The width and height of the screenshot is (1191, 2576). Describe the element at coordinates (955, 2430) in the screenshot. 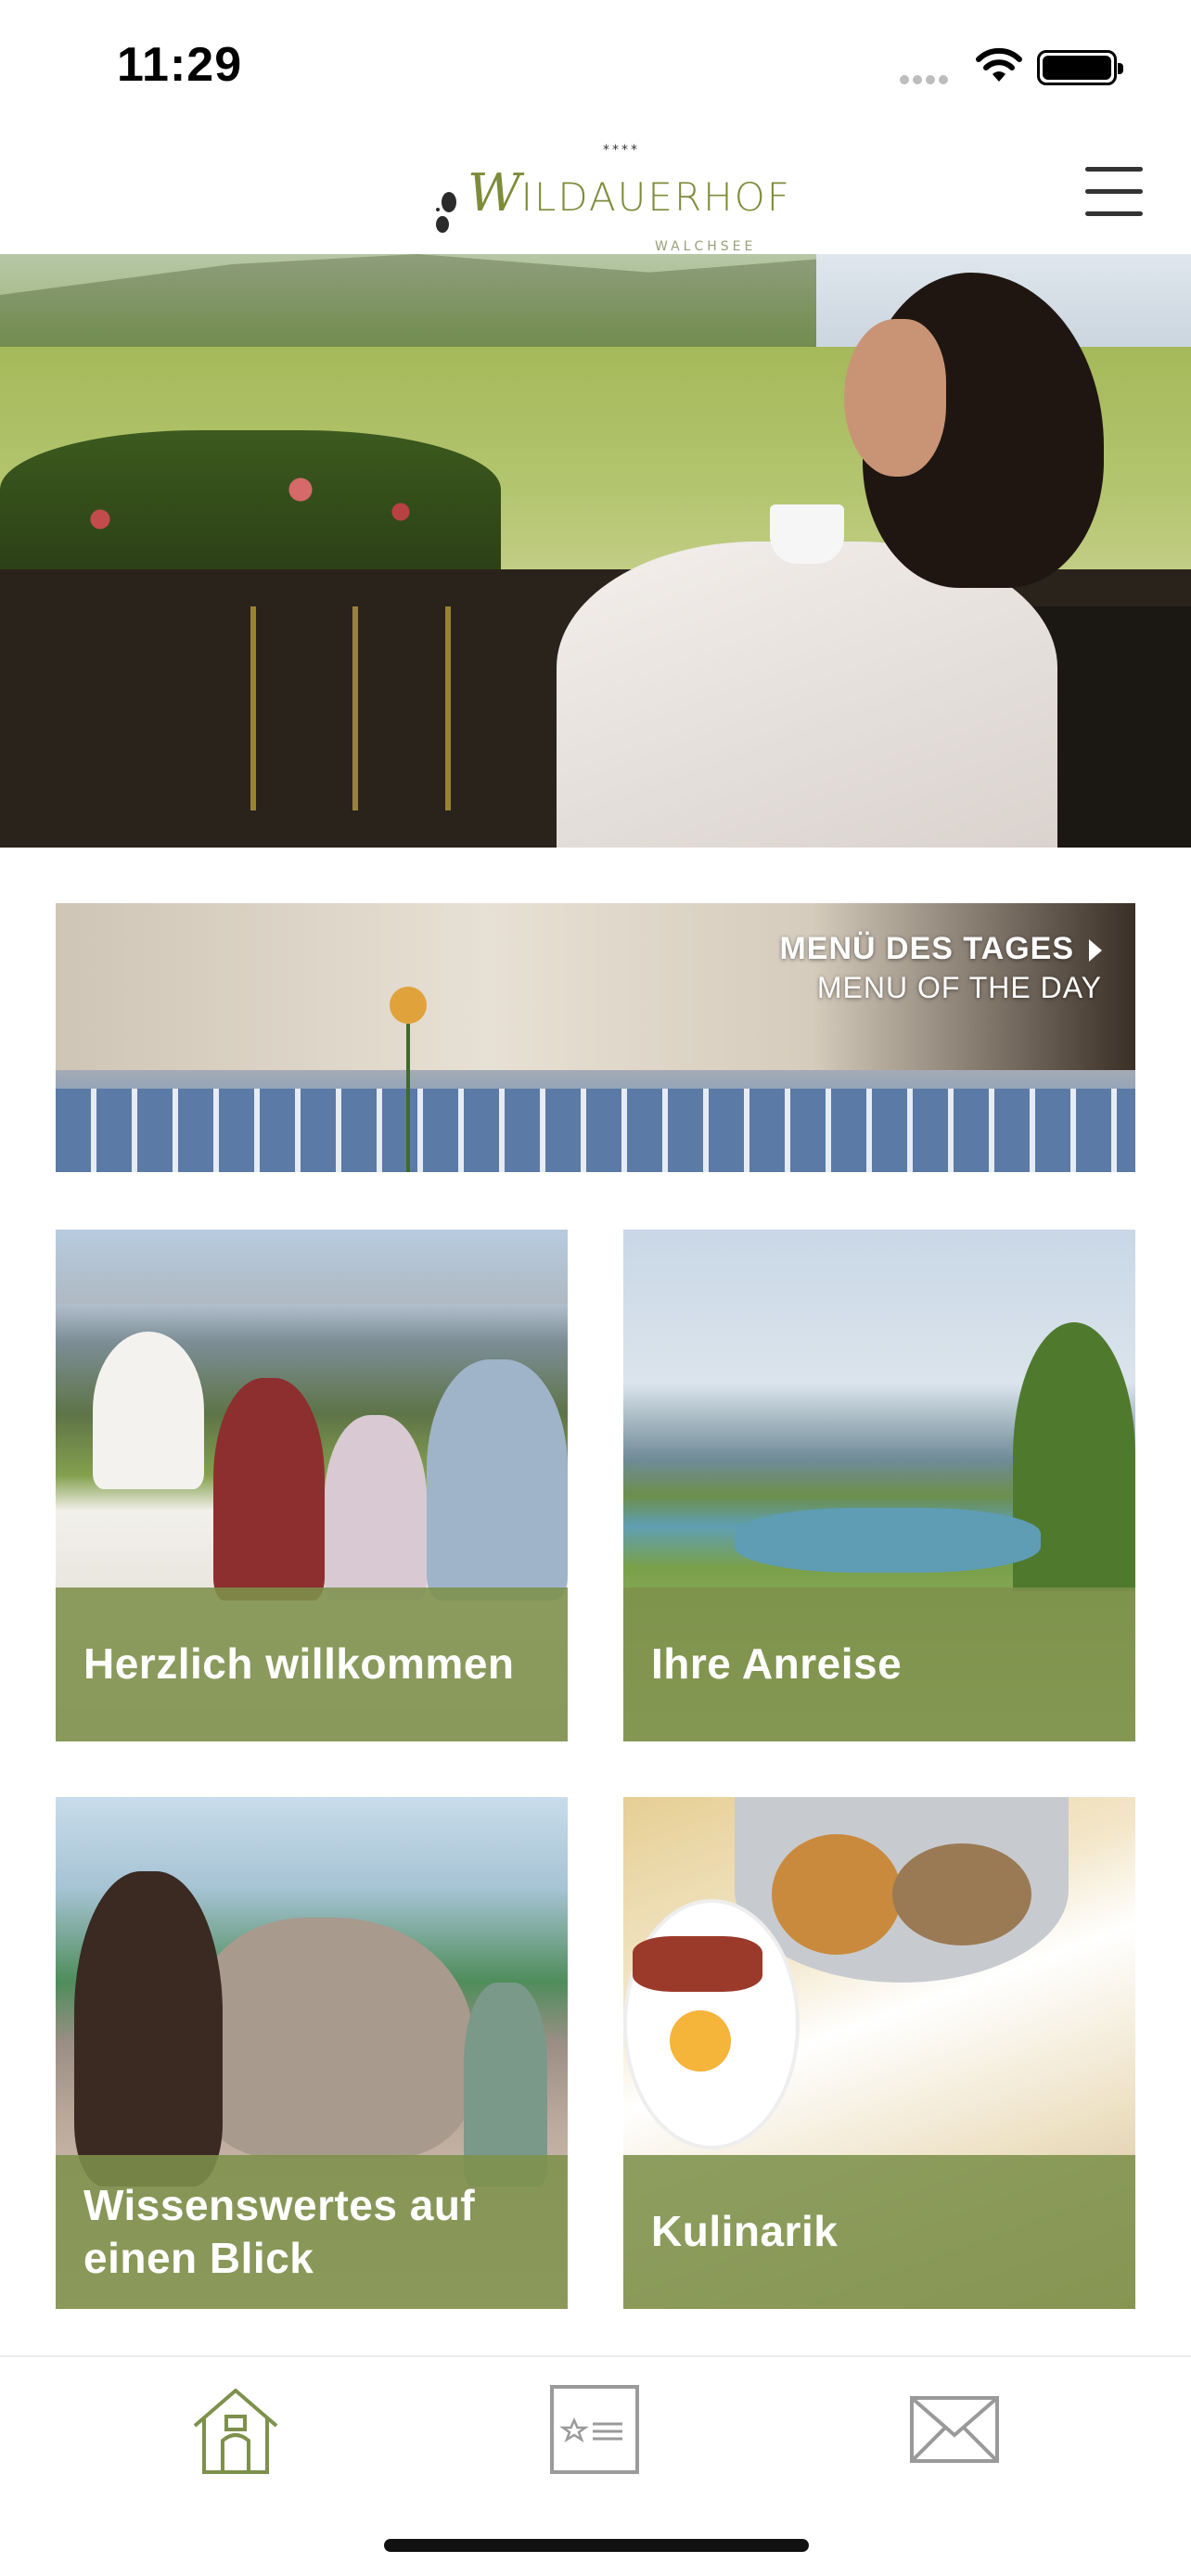

I see `envelope-icon` at that location.